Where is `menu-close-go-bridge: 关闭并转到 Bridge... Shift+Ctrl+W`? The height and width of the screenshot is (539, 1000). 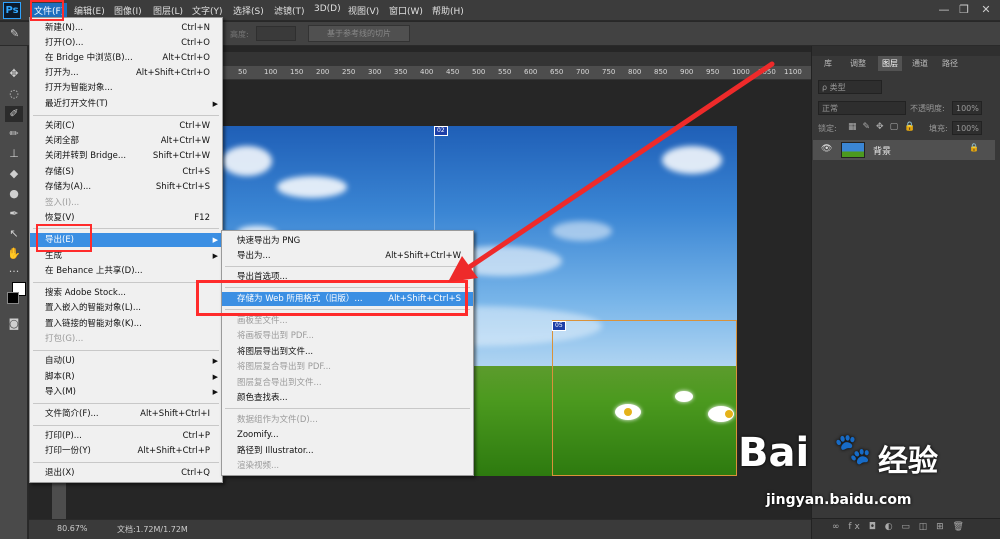
menu-close-go-bridge: 关闭并转到 Bridge... Shift+Ctrl+W is located at coordinates (126, 156).